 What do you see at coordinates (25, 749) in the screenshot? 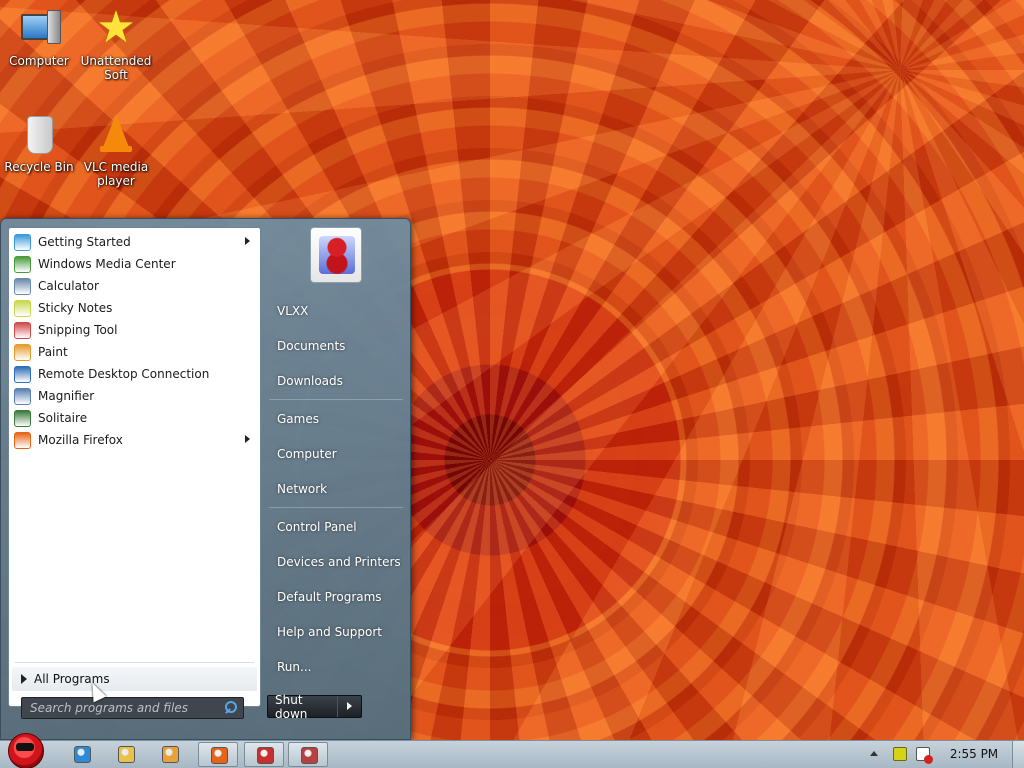
I see `start-button` at bounding box center [25, 749].